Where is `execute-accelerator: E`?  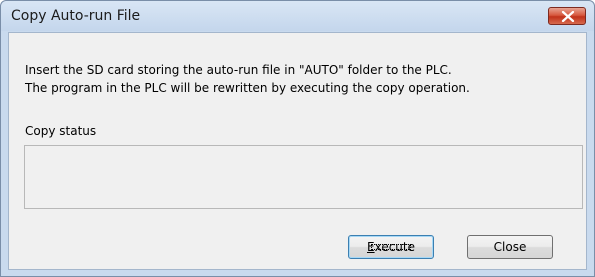
execute-accelerator: E is located at coordinates (371, 247).